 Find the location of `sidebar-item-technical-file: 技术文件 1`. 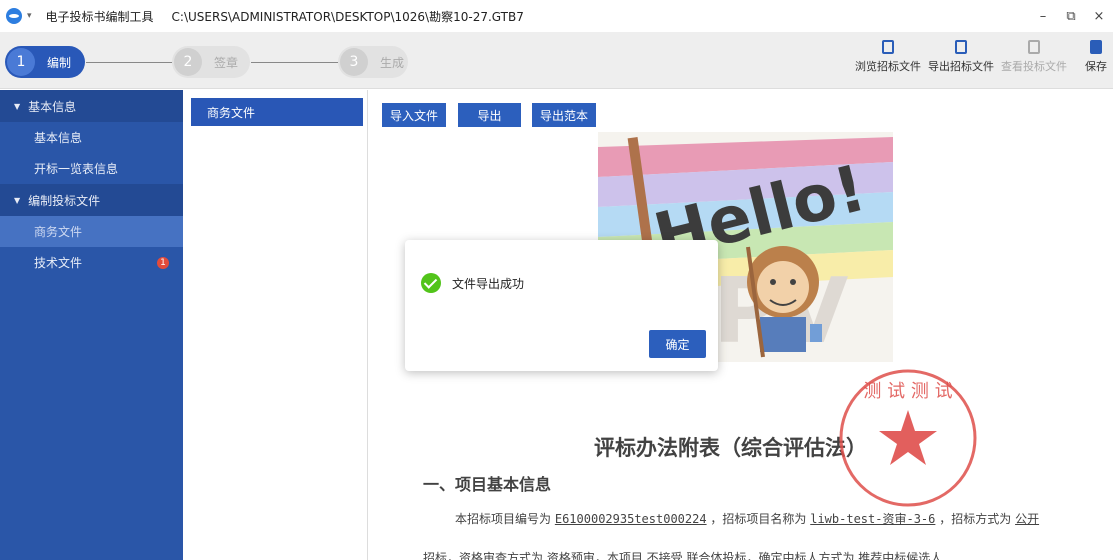

sidebar-item-technical-file: 技术文件 1 is located at coordinates (91, 262).